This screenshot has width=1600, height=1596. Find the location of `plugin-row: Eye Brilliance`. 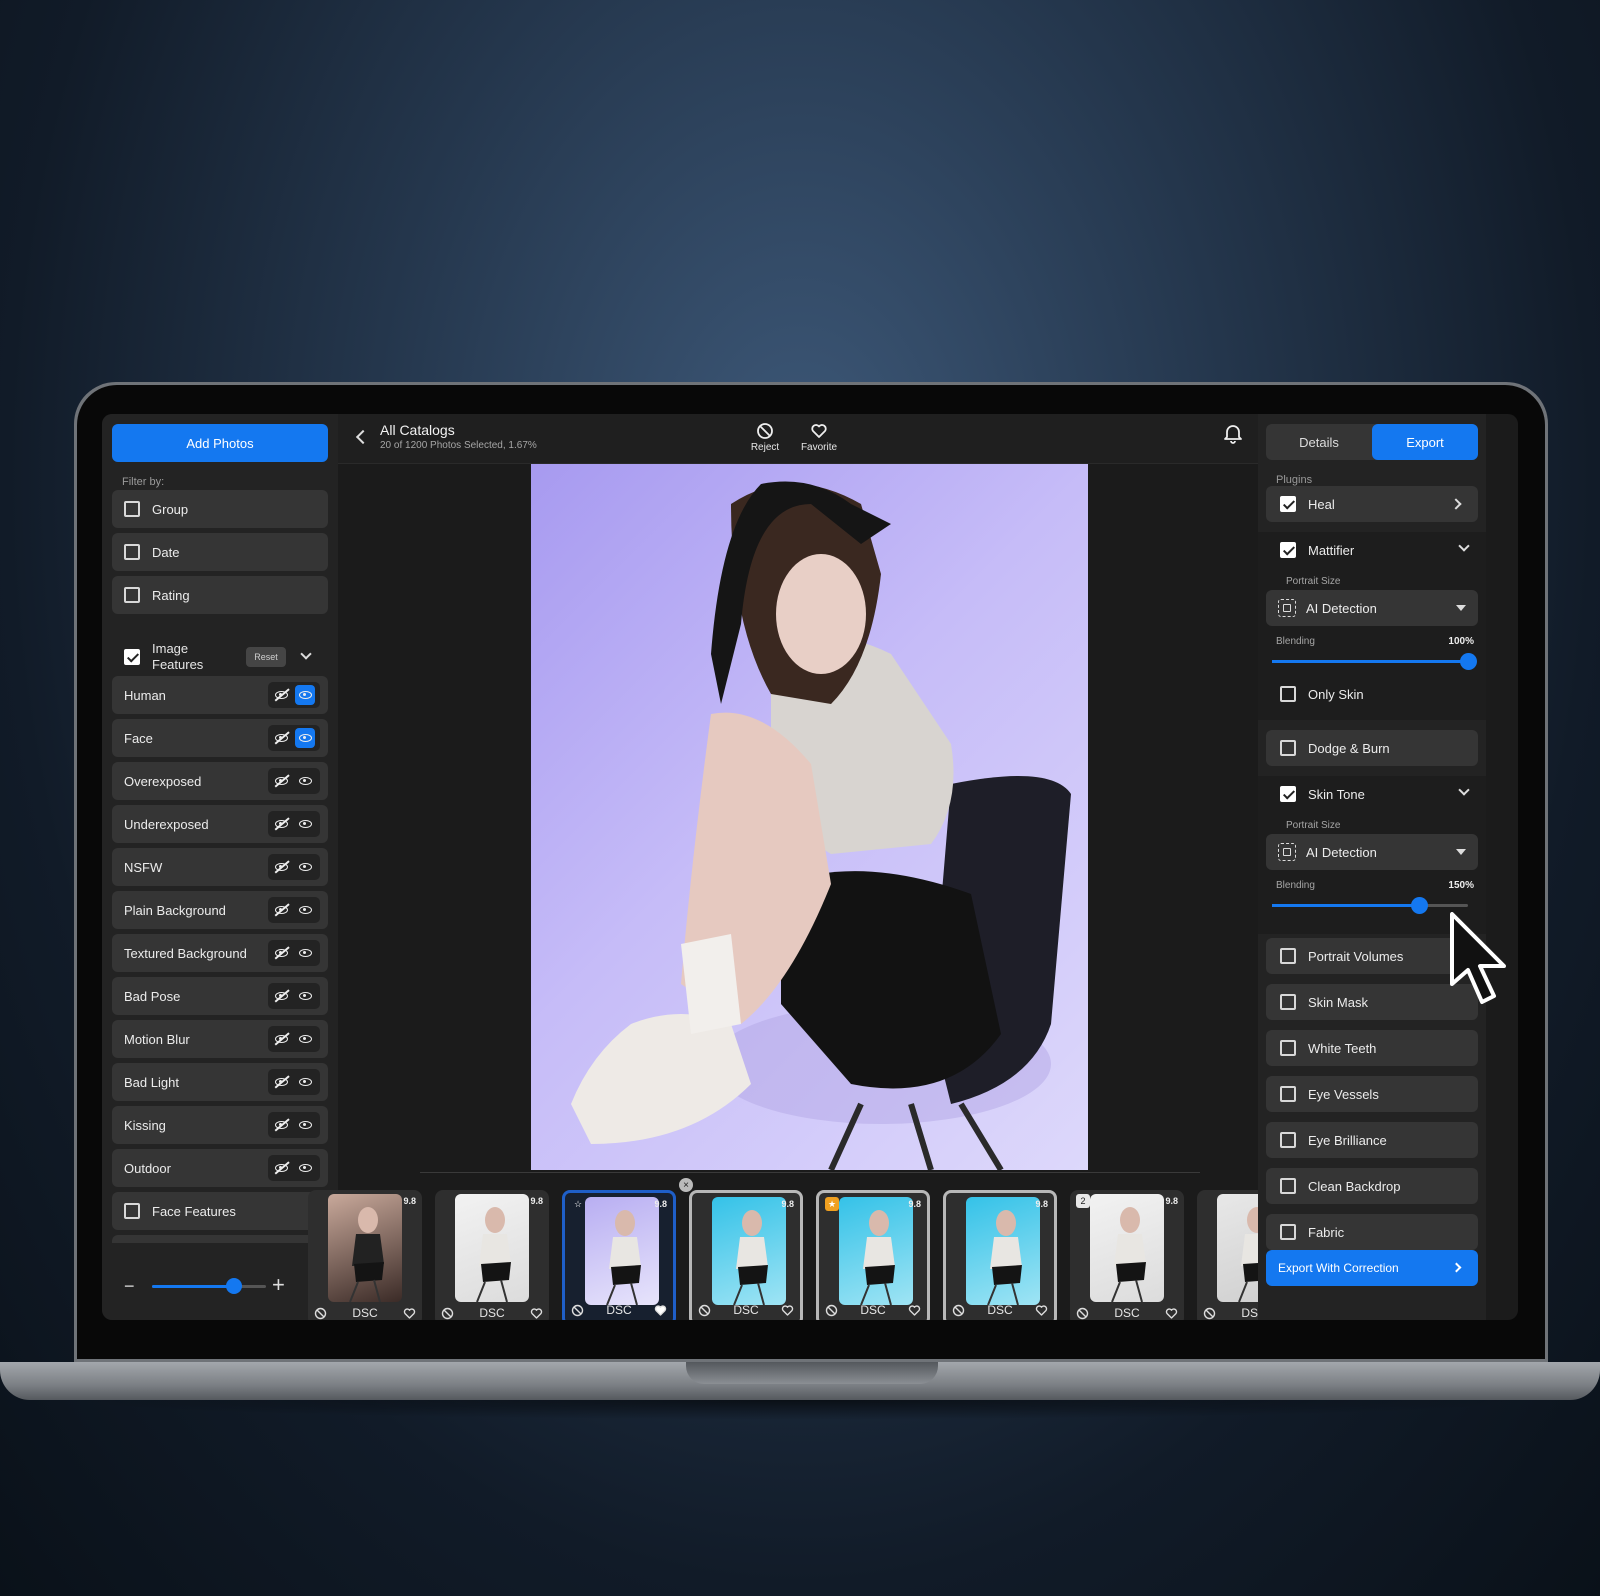

plugin-row: Eye Brilliance is located at coordinates (1372, 1140).